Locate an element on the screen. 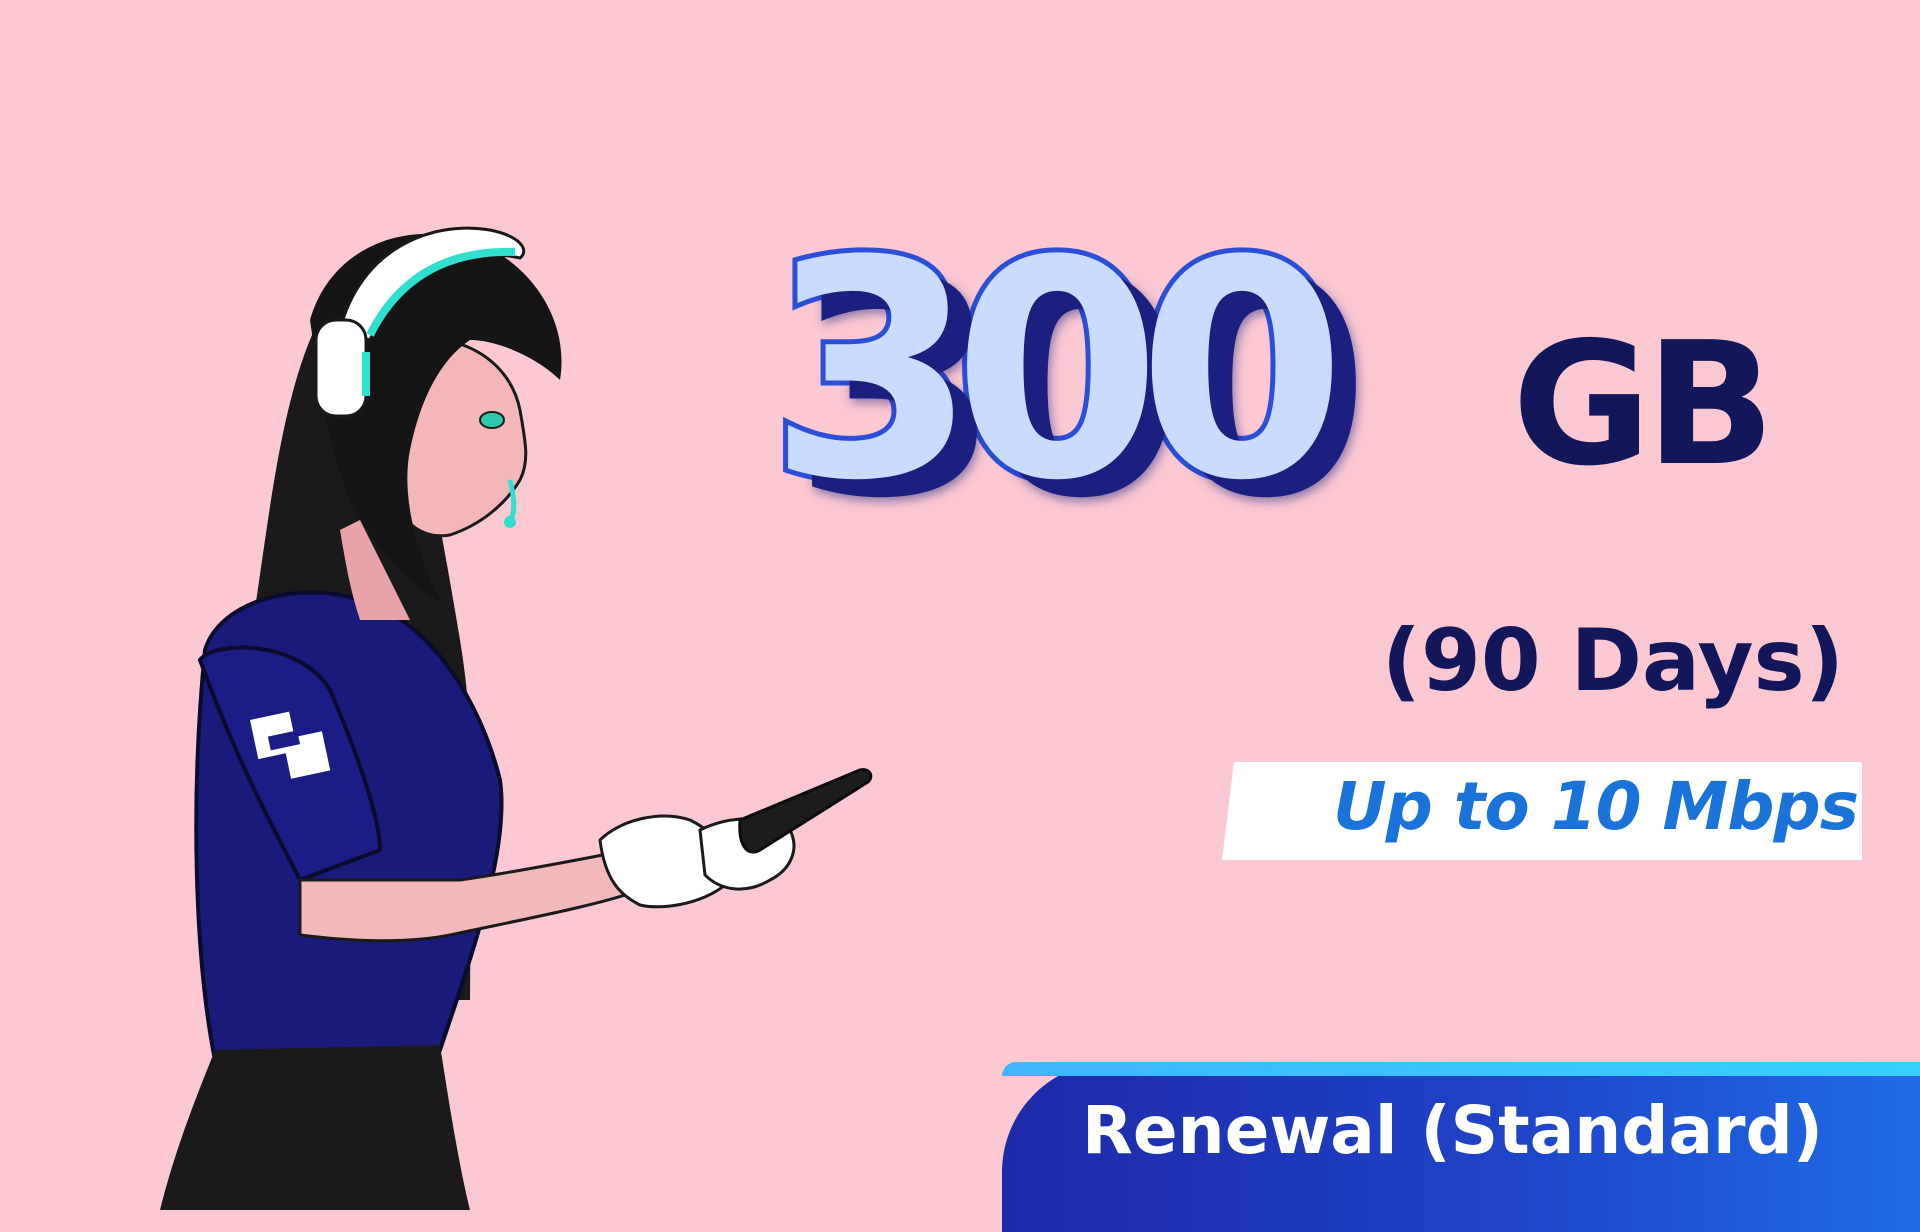 Image resolution: width=1920 pixels, height=1232 pixels. data-unit: GB is located at coordinates (1643, 405).